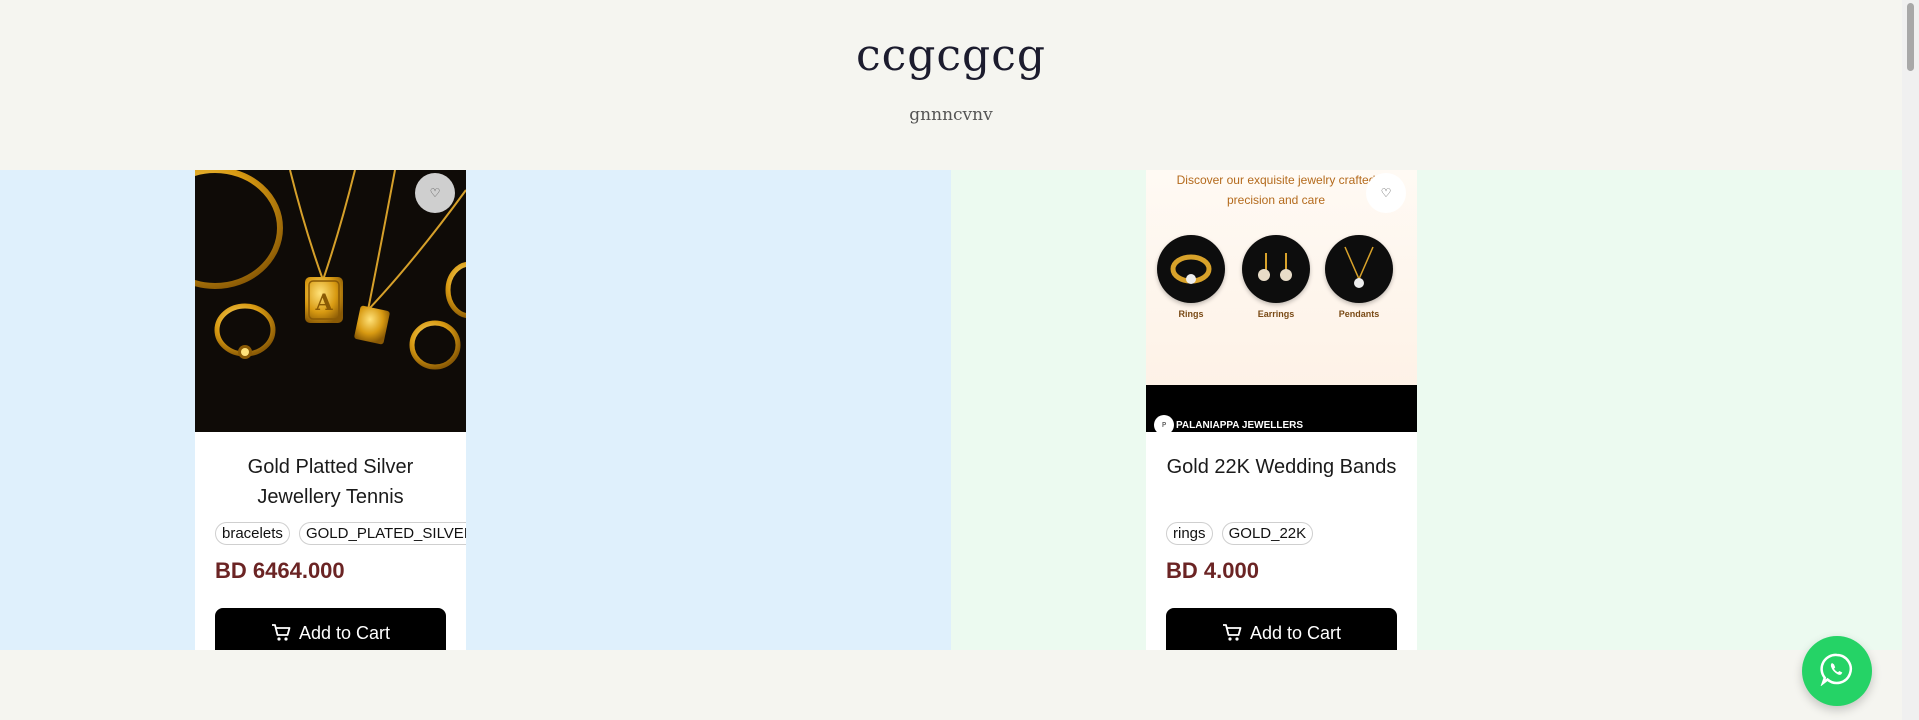 This screenshot has height=720, width=1919. Describe the element at coordinates (1212, 570) in the screenshot. I see `product-price: BD 4.000` at that location.